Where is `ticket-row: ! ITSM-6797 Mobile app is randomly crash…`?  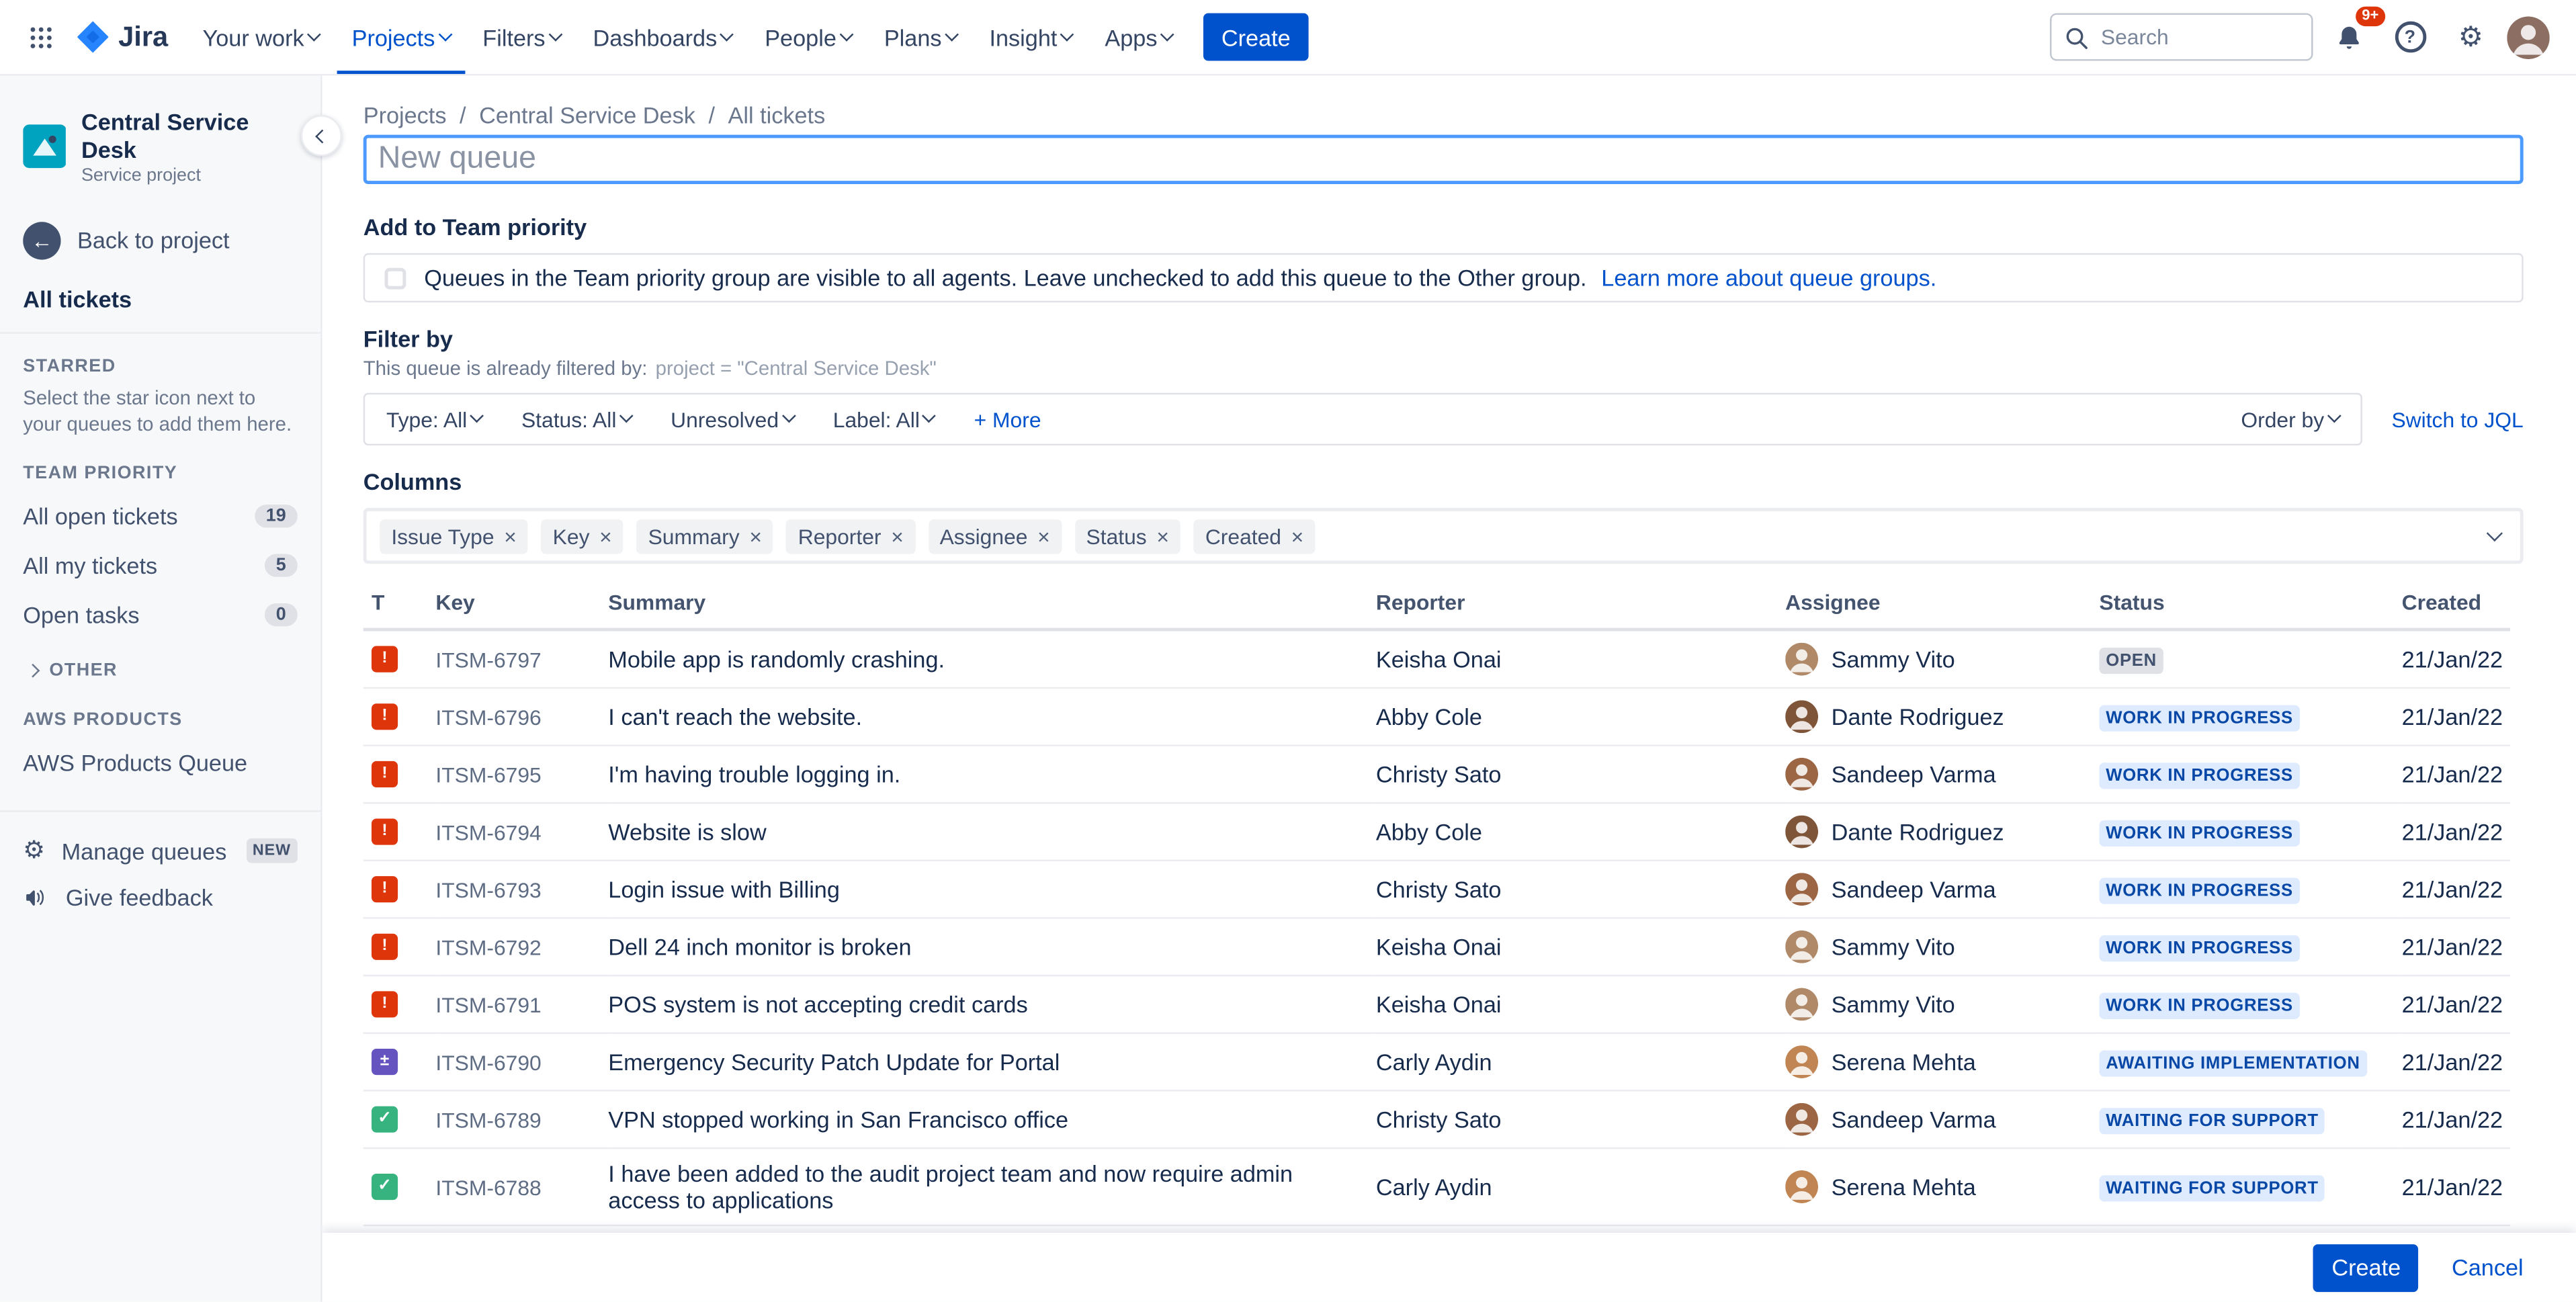
ticket-row: ! ITSM-6797 Mobile app is randomly crash… is located at coordinates (1437, 659).